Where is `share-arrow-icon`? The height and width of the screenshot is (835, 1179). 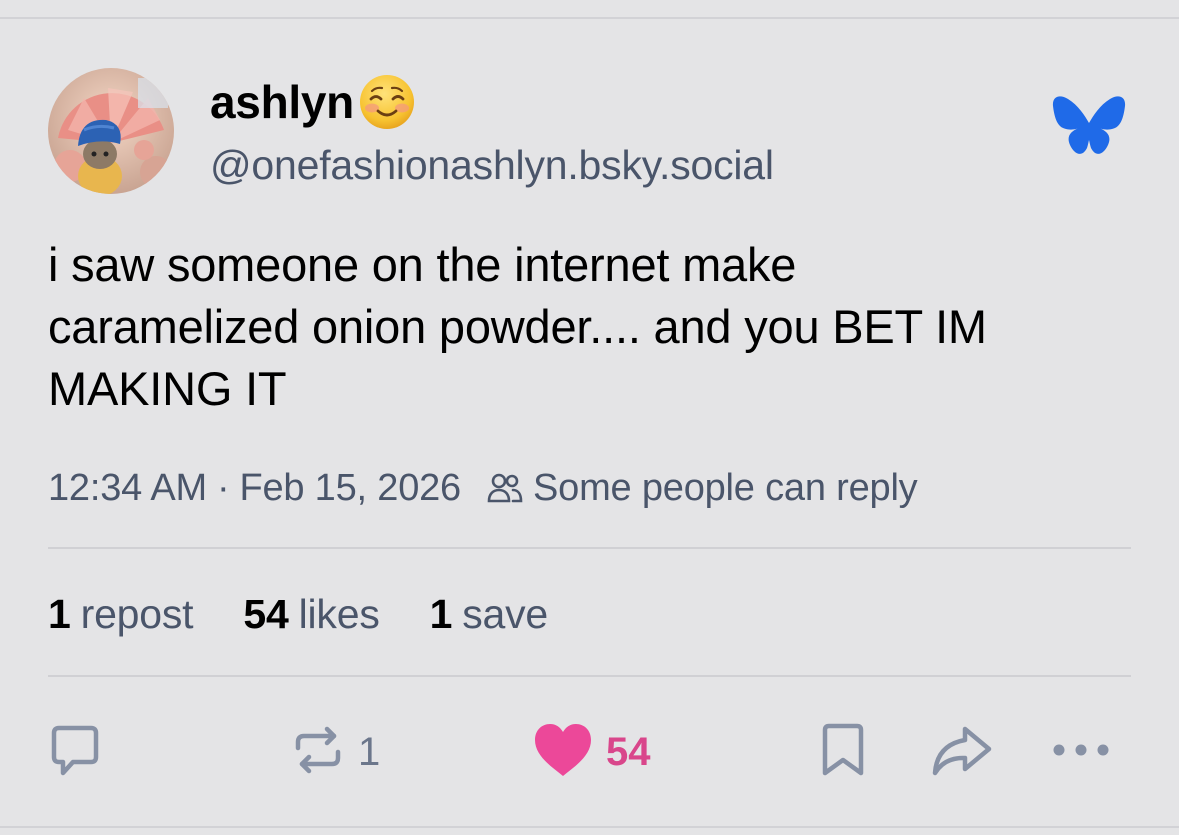 share-arrow-icon is located at coordinates (961, 752).